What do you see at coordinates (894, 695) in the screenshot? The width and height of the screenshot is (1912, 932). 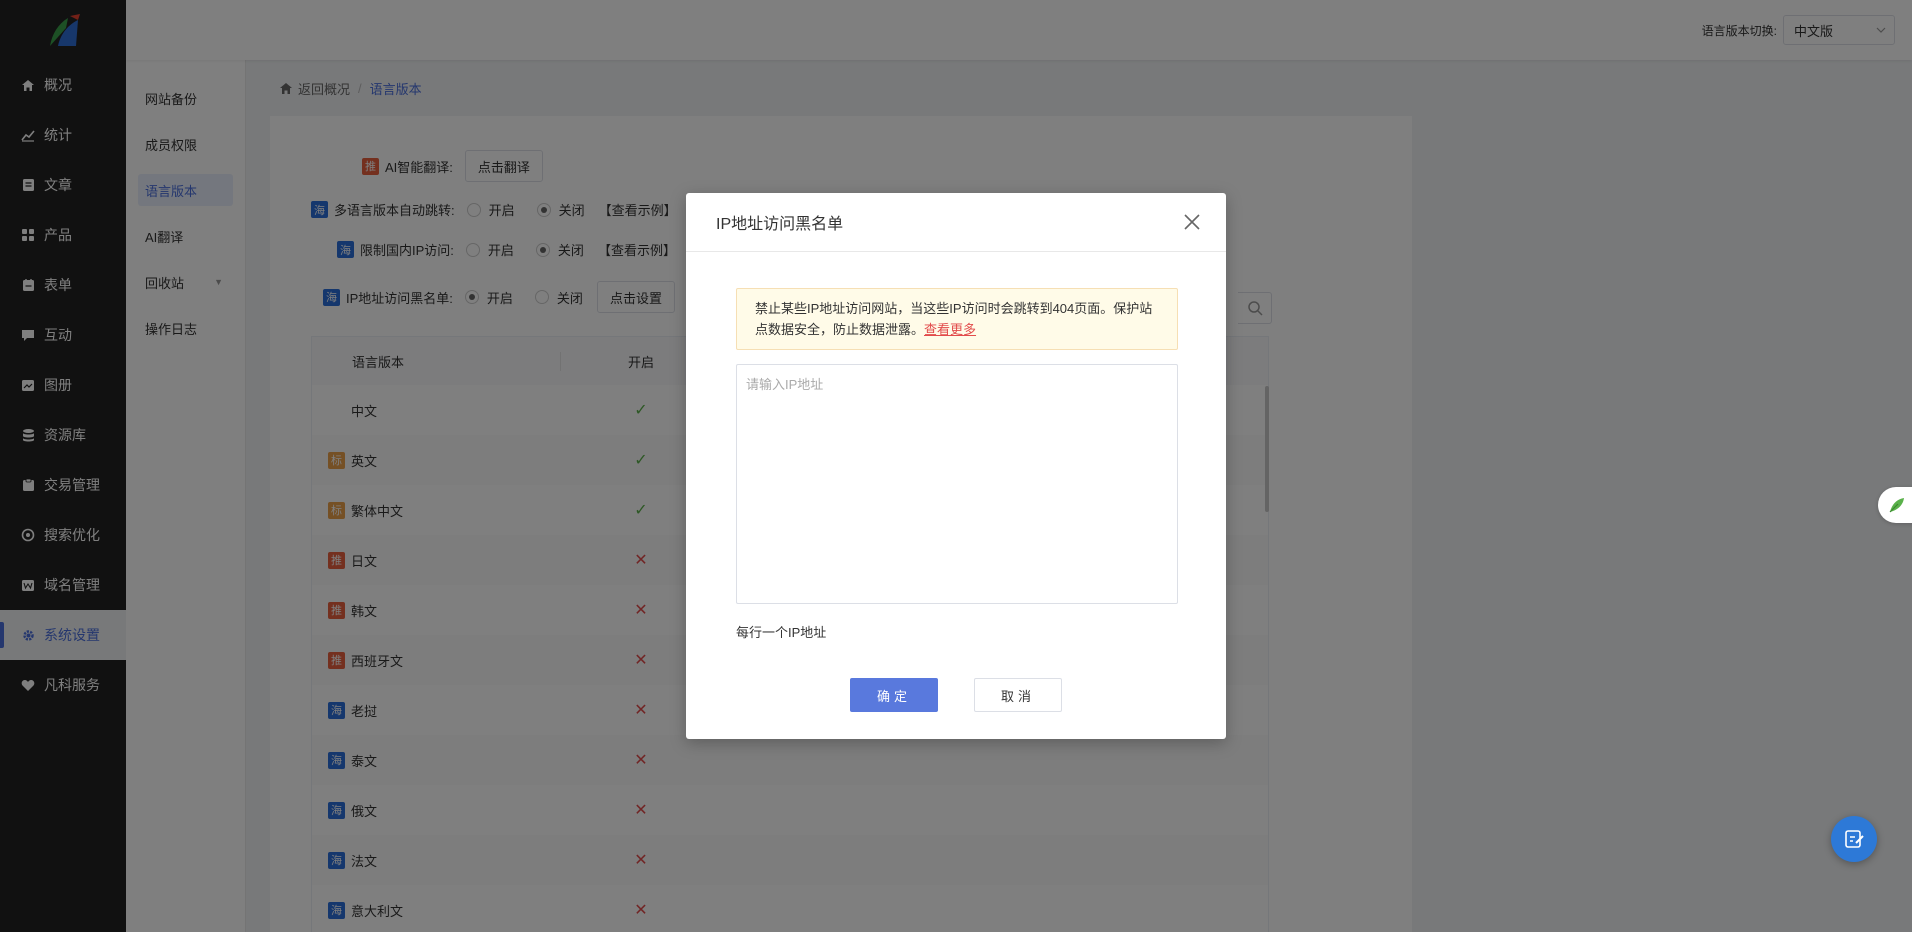 I see `confirm-button: 确定` at bounding box center [894, 695].